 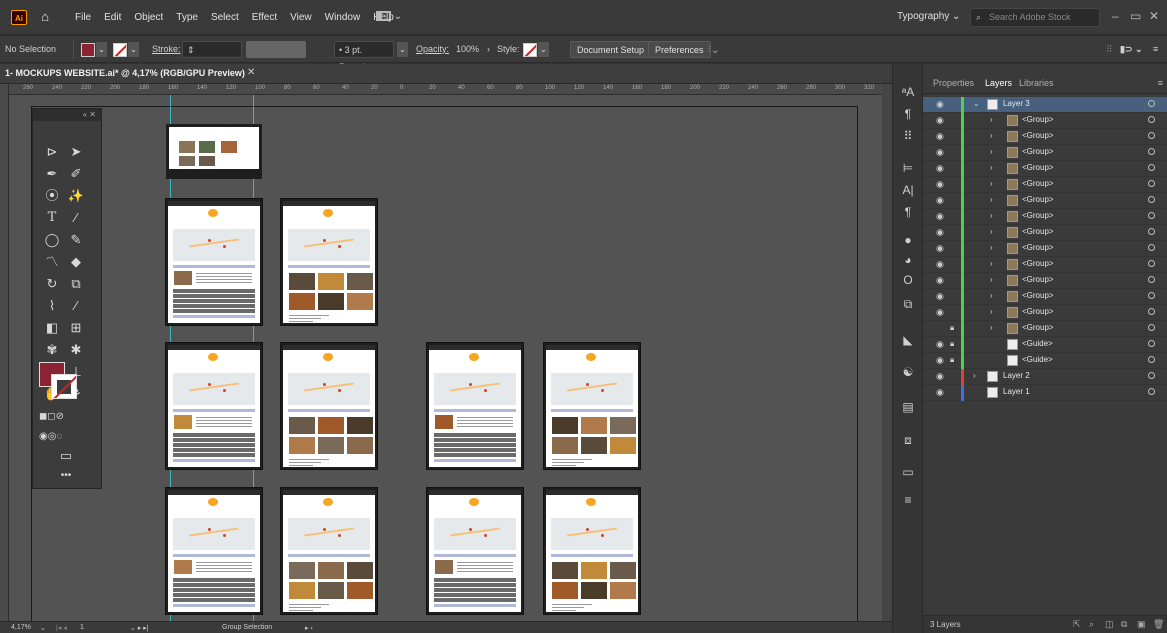 What do you see at coordinates (908, 136) in the screenshot?
I see `glyphs-icon: ⠿` at bounding box center [908, 136].